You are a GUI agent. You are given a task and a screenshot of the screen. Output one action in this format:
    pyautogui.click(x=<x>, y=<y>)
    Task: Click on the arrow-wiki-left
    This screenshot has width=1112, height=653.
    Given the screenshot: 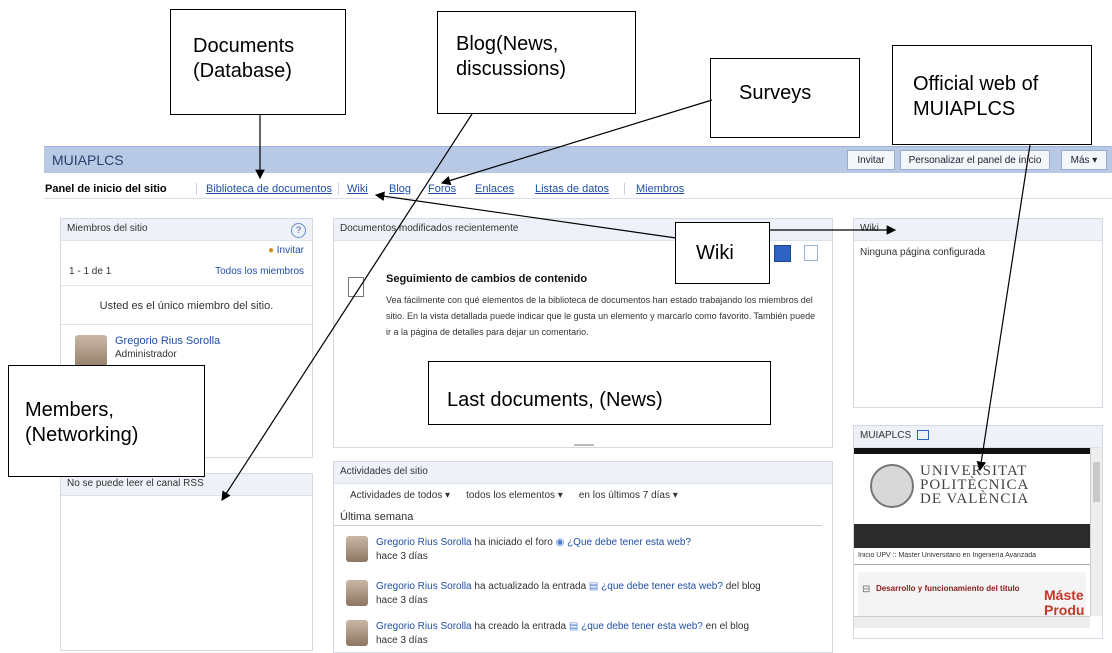 What is the action you would take?
    pyautogui.click(x=525, y=215)
    